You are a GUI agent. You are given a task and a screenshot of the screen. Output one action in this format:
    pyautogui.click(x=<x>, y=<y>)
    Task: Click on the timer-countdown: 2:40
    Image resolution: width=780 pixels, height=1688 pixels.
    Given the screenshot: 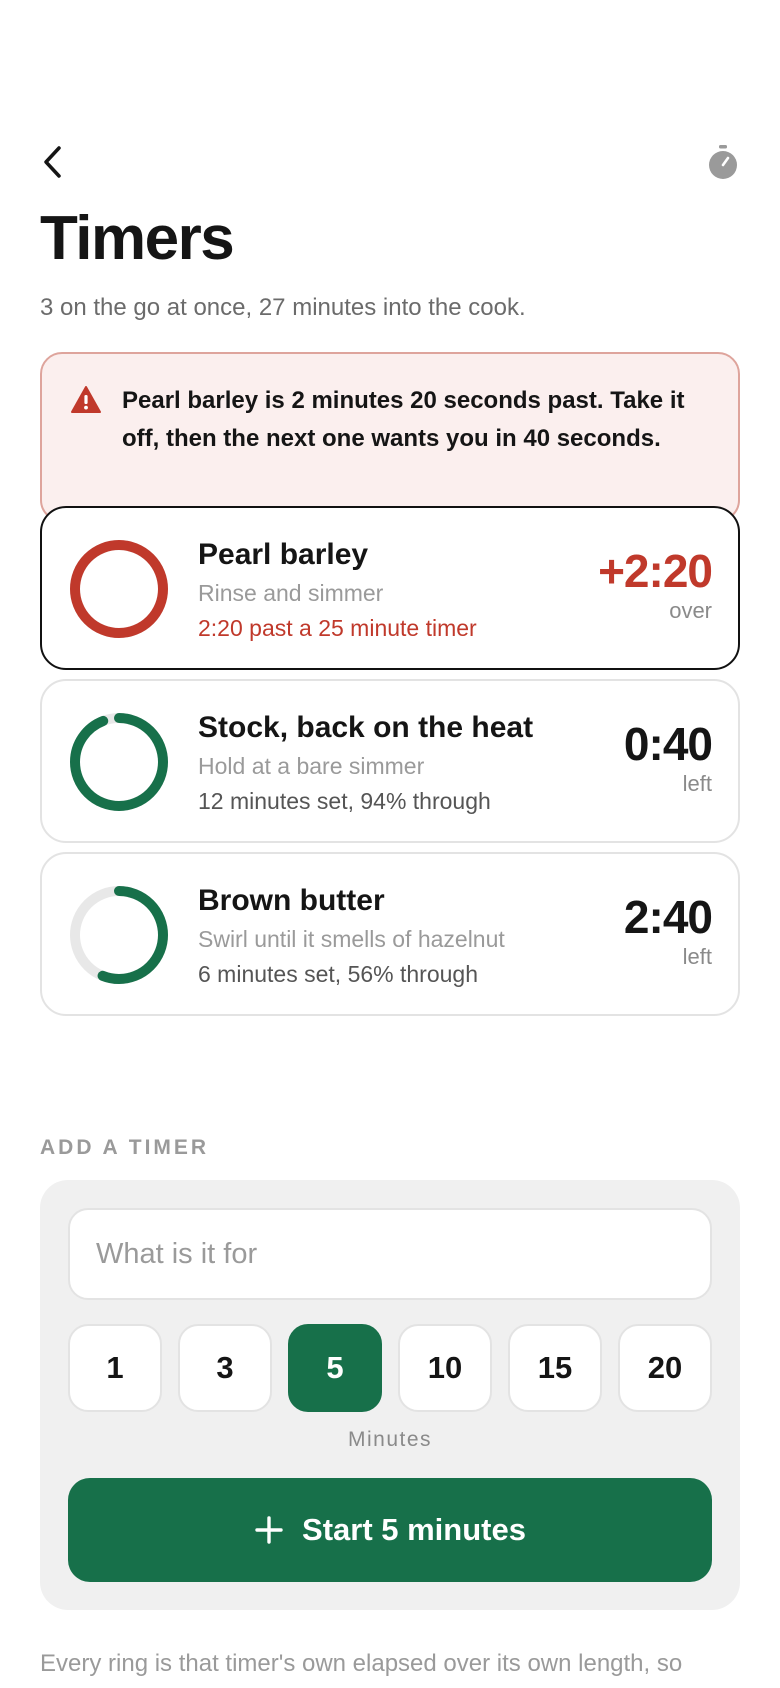 What is the action you would take?
    pyautogui.click(x=668, y=917)
    